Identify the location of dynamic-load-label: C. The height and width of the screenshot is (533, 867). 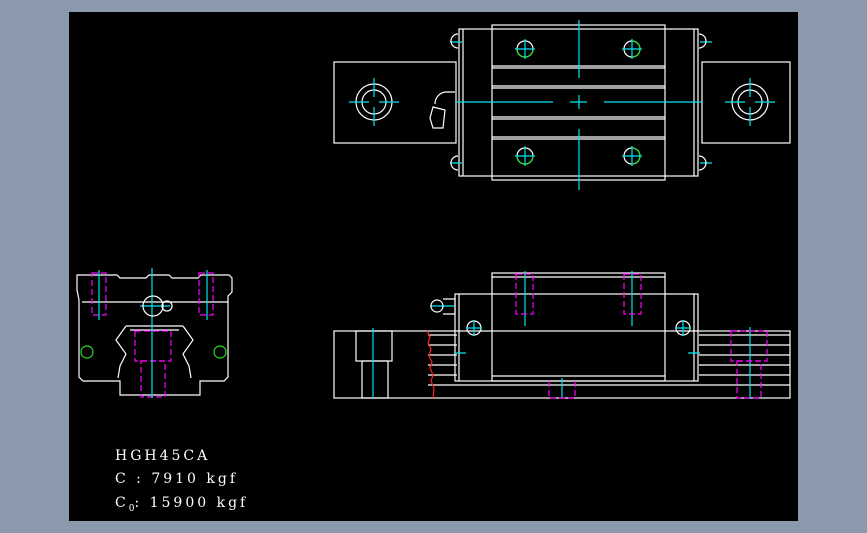
(122, 479).